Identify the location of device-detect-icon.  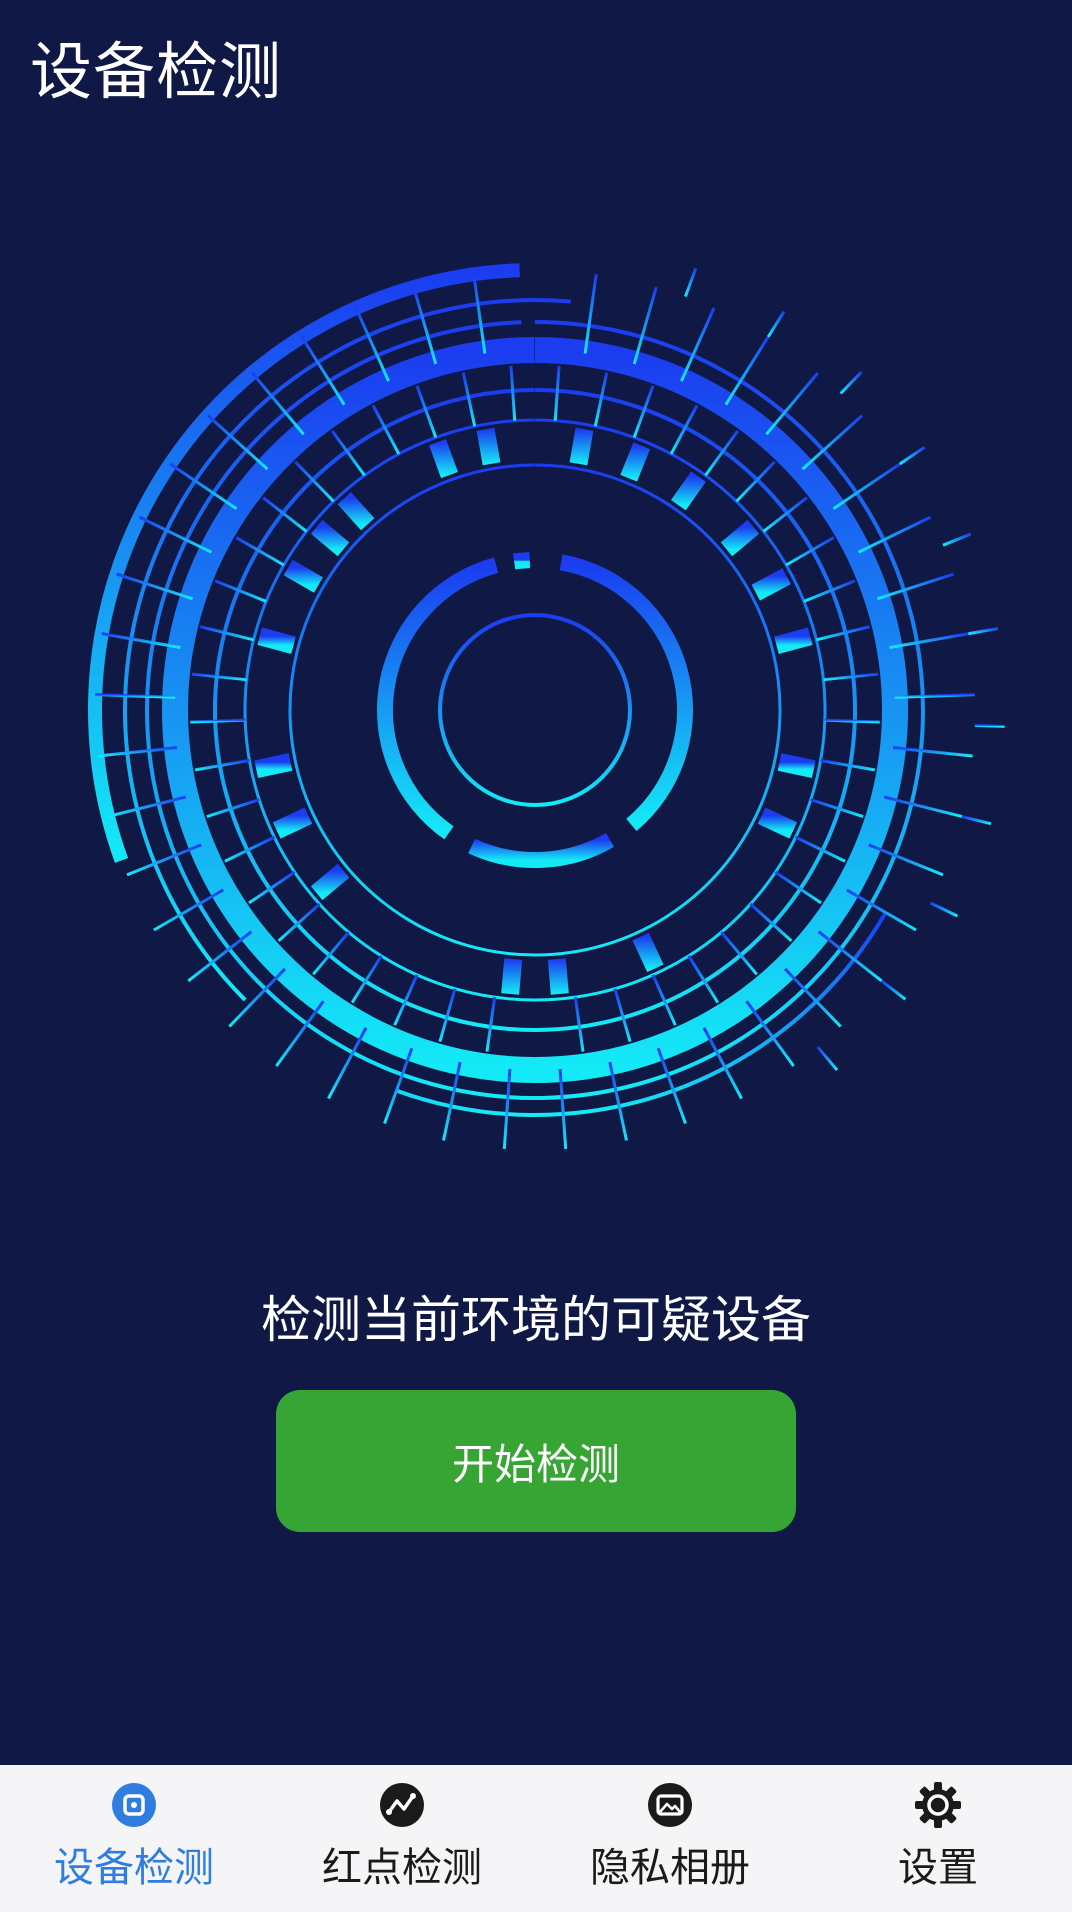
(134, 1805).